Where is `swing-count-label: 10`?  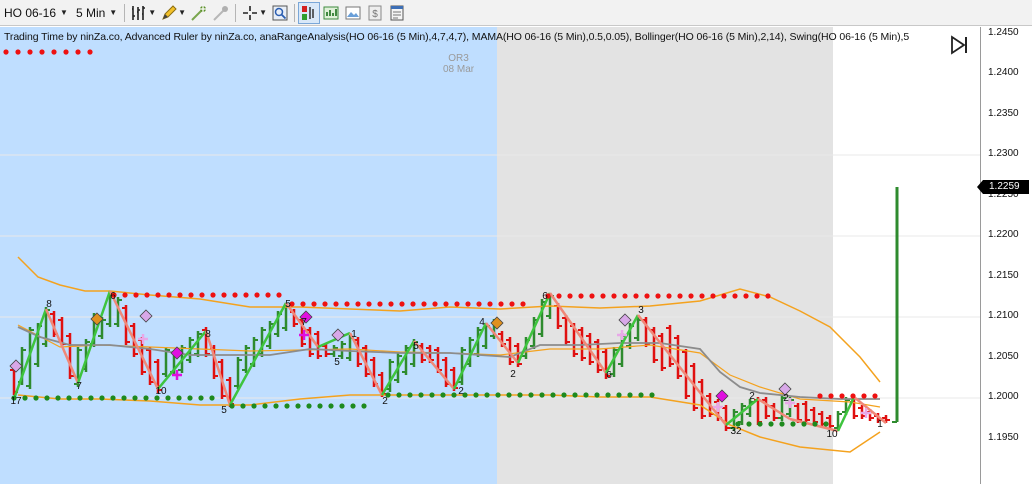 swing-count-label: 10 is located at coordinates (832, 434).